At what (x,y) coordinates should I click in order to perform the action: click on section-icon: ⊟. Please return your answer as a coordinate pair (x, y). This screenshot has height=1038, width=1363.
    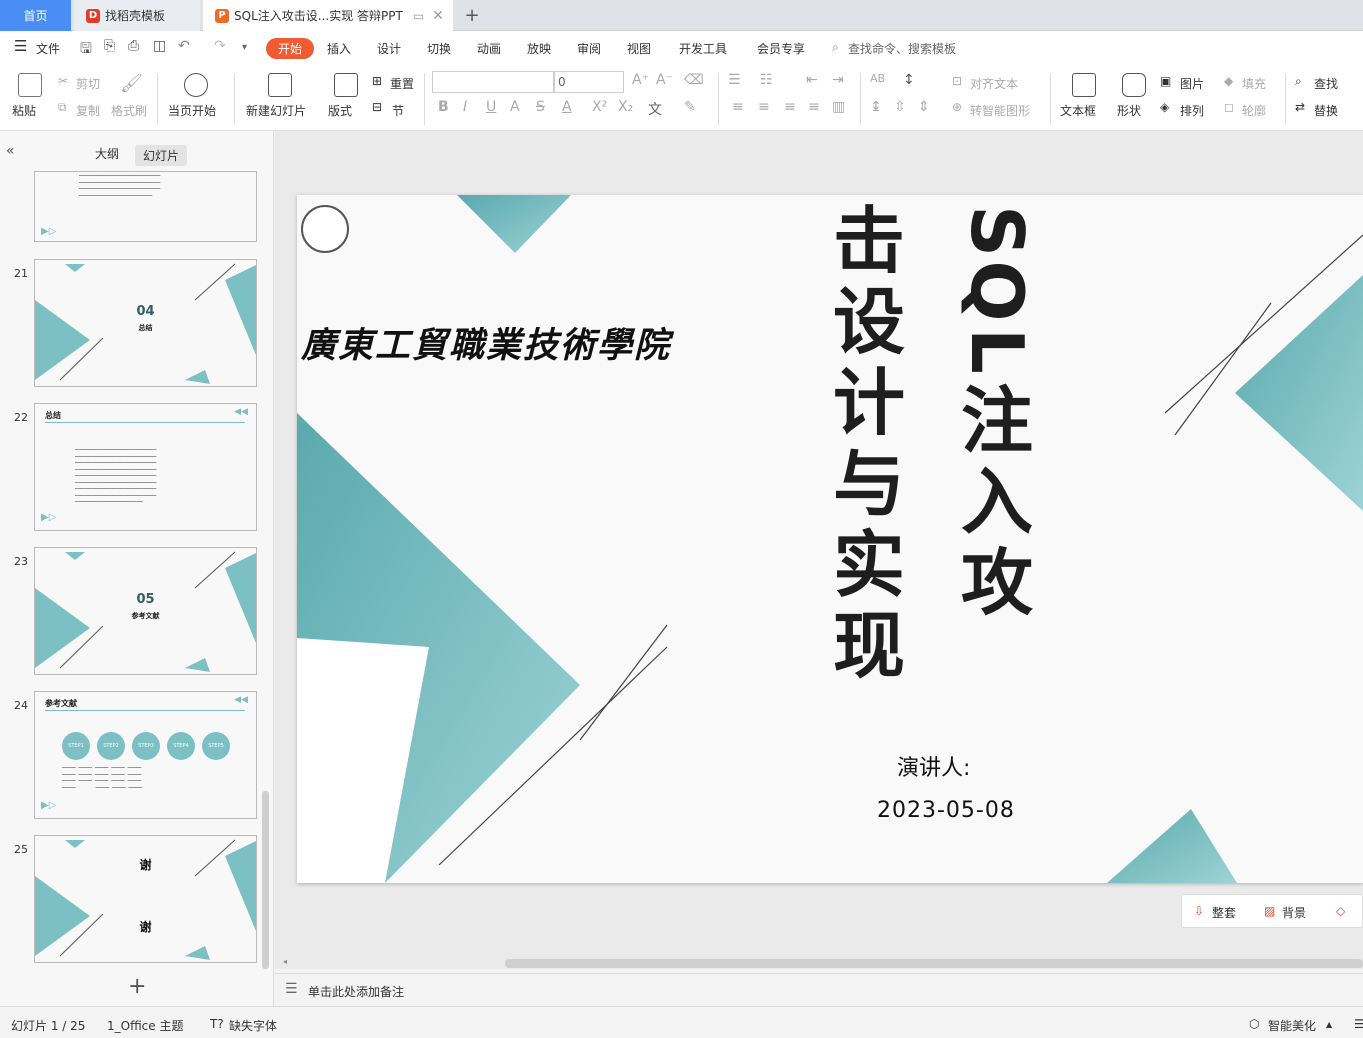
    Looking at the image, I should click on (377, 107).